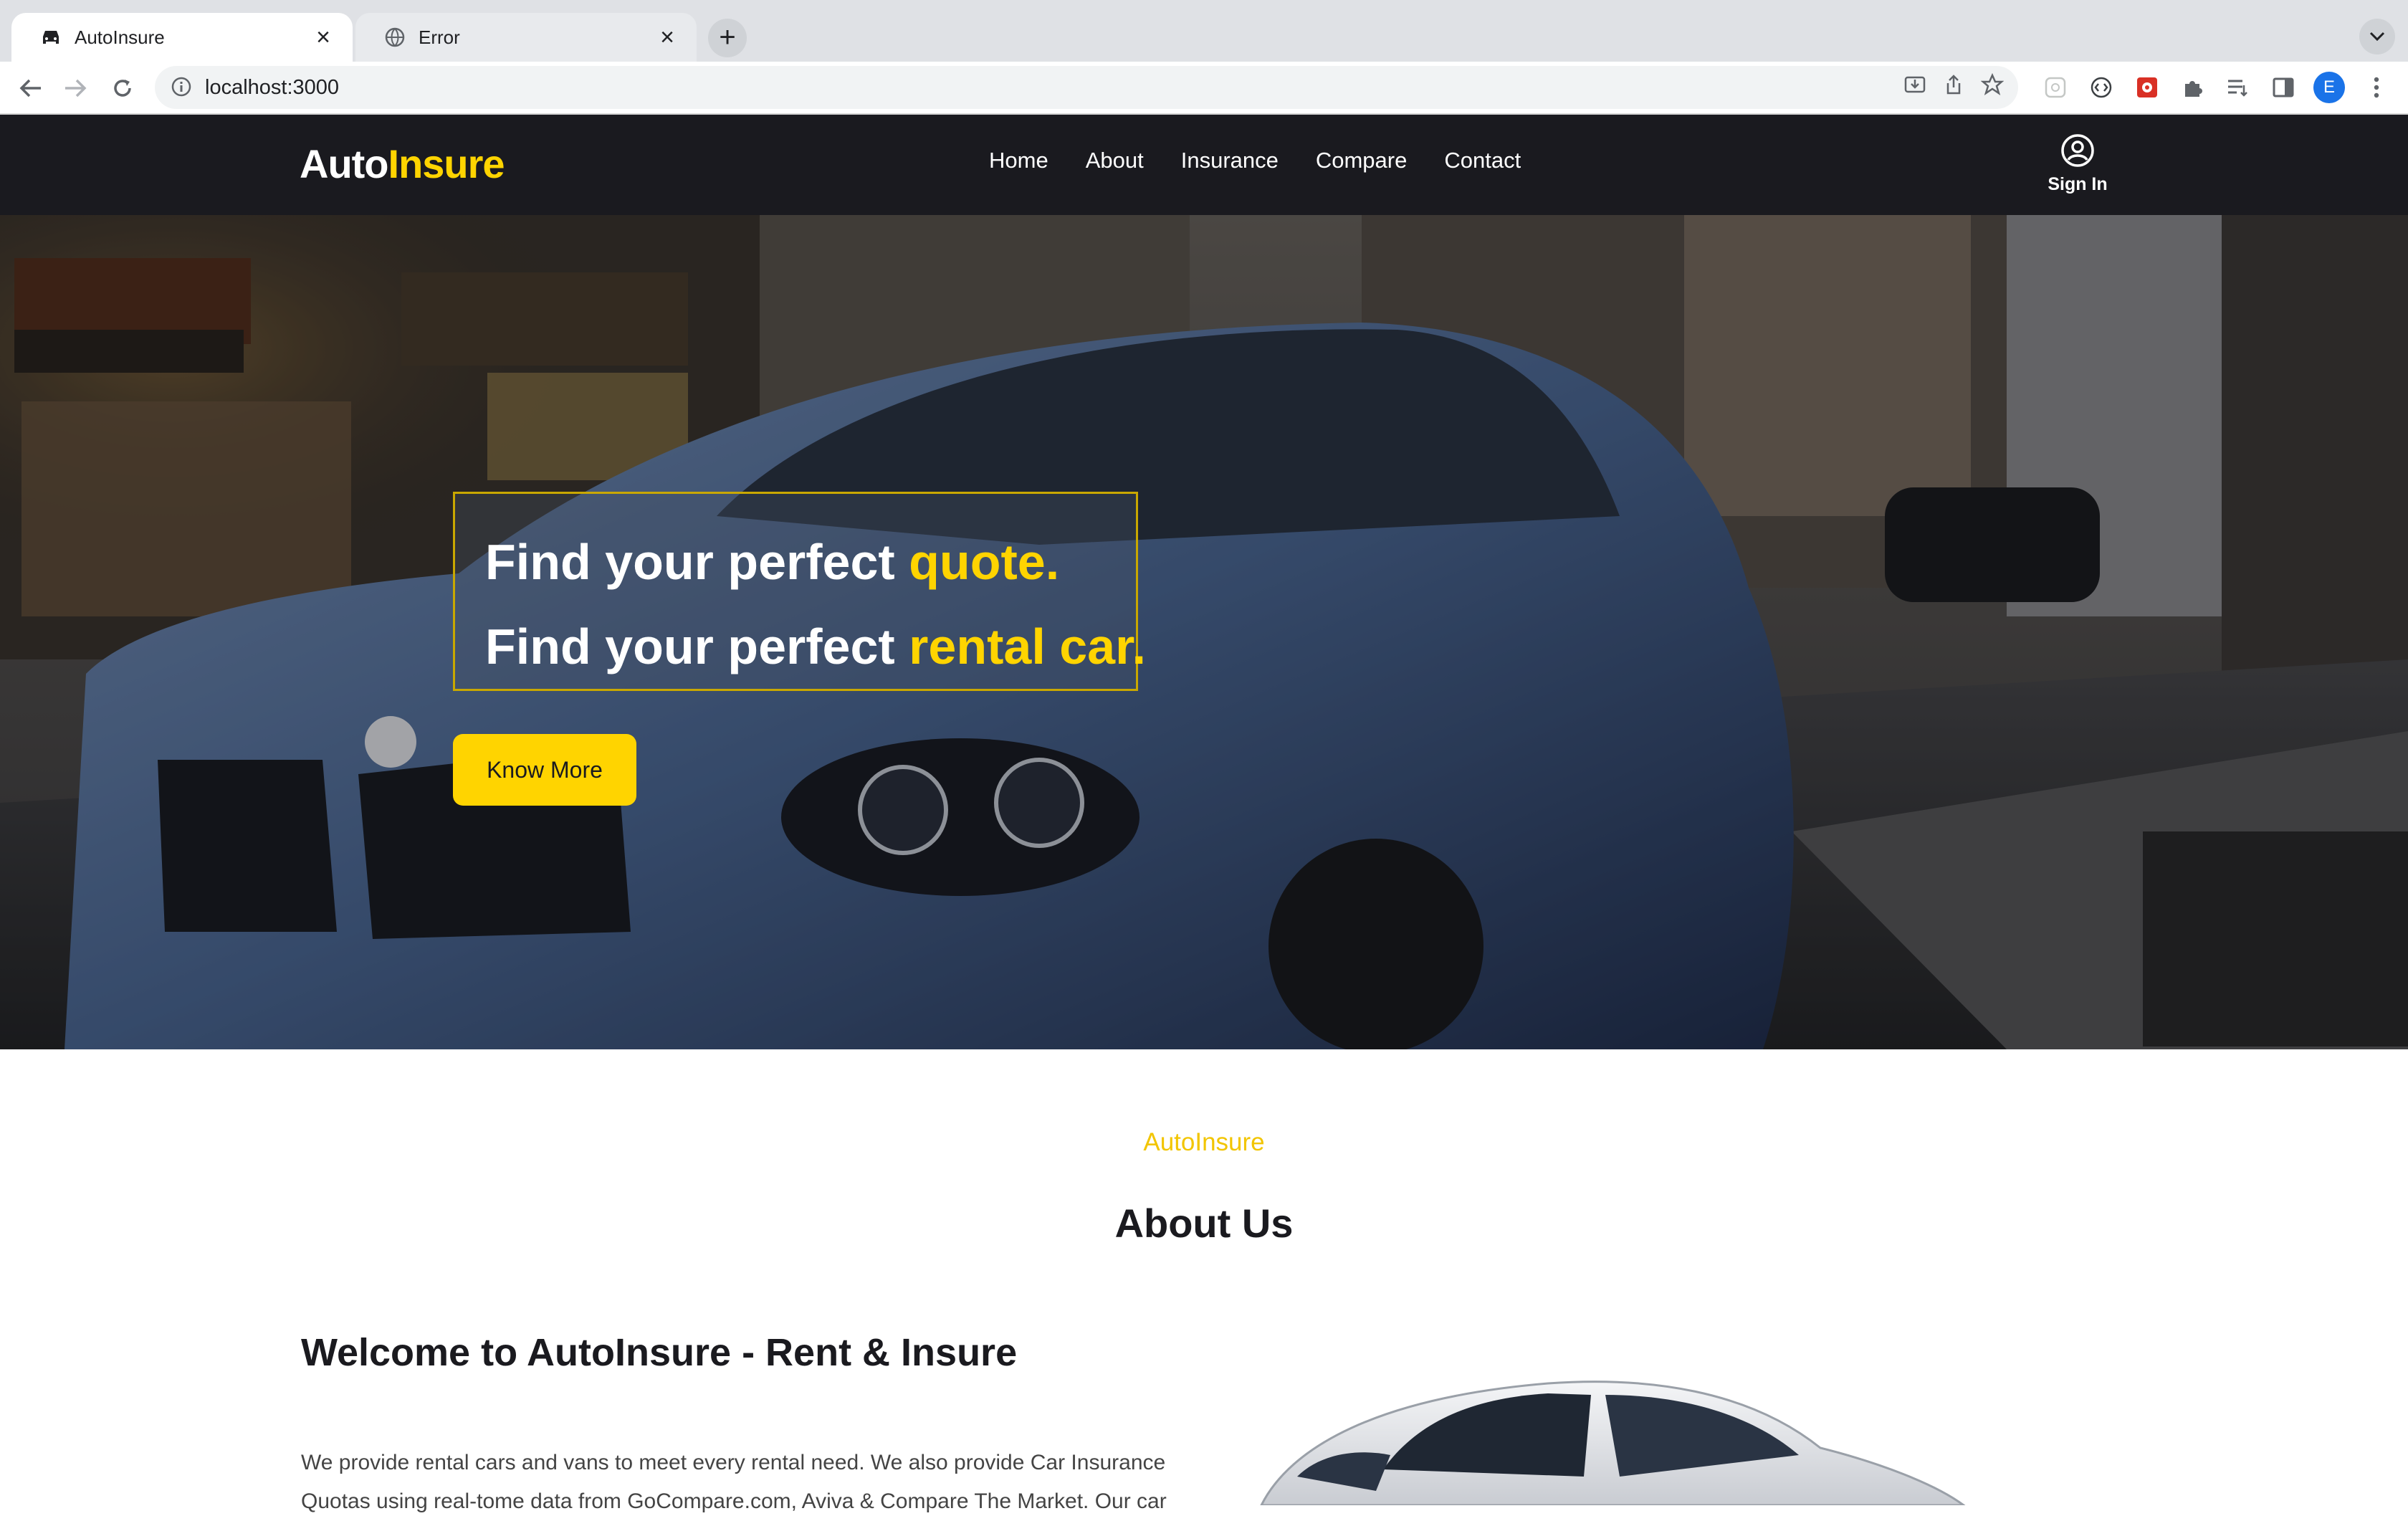 This screenshot has width=2408, height=1521. I want to click on extension-screenshot-icon, so click(2055, 87).